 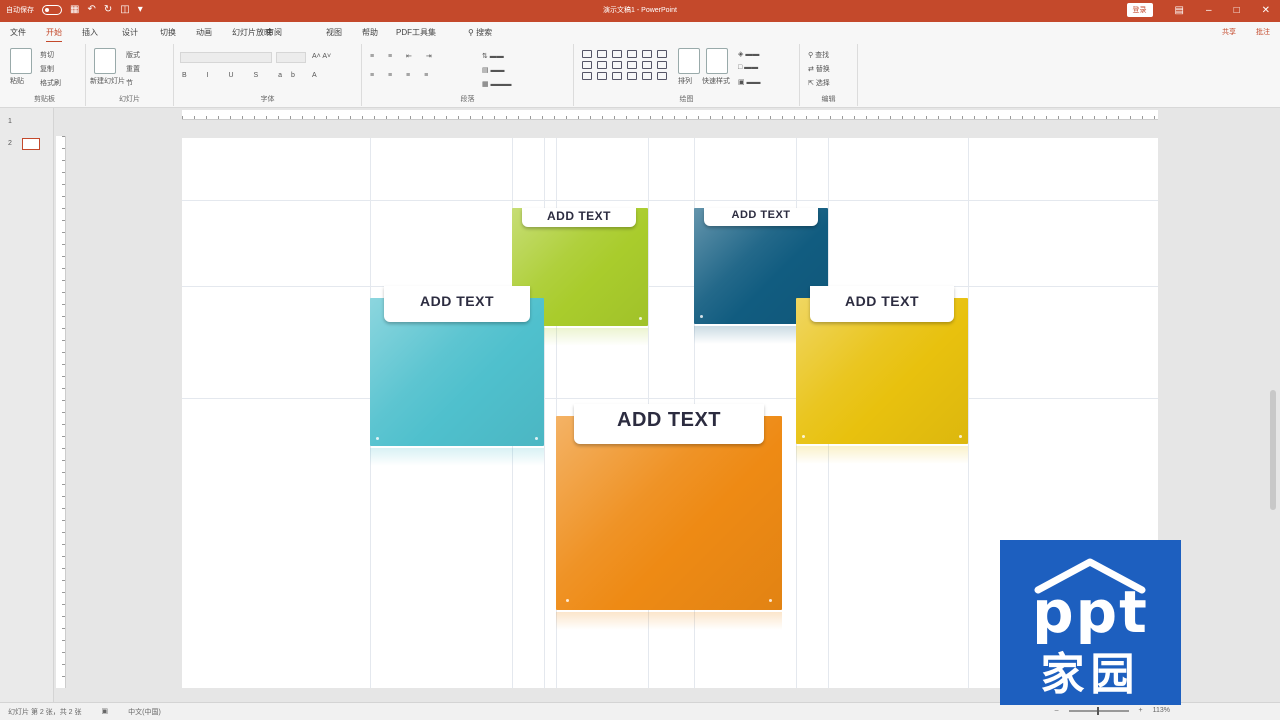 I want to click on text-direction-icon: ⇅ ▬▬, so click(x=493, y=56).